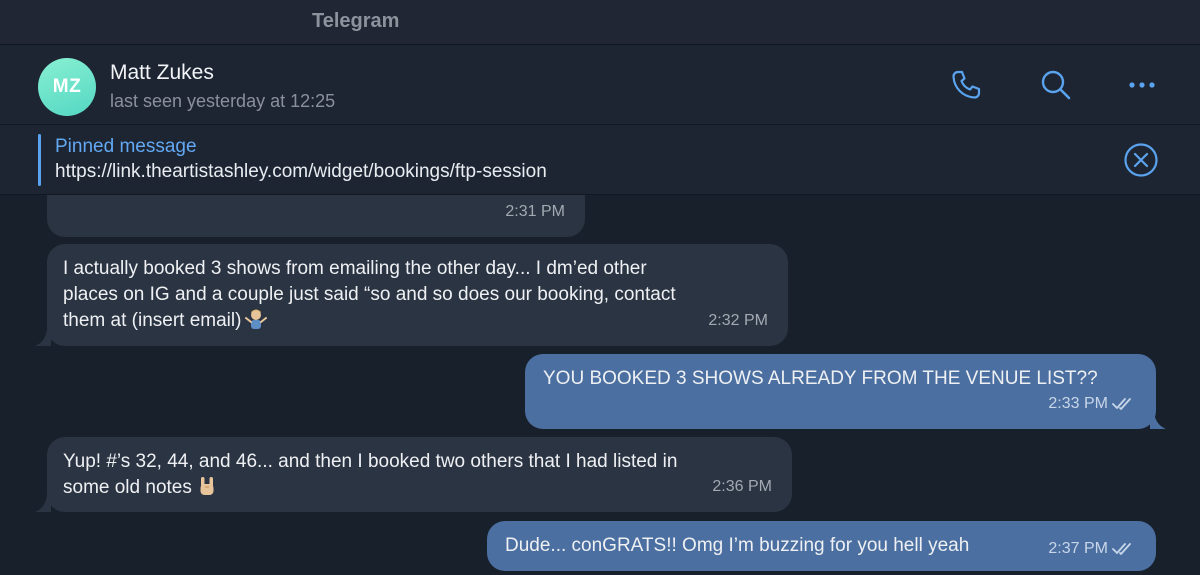 This screenshot has height=575, width=1200. I want to click on more-icon, so click(1142, 85).